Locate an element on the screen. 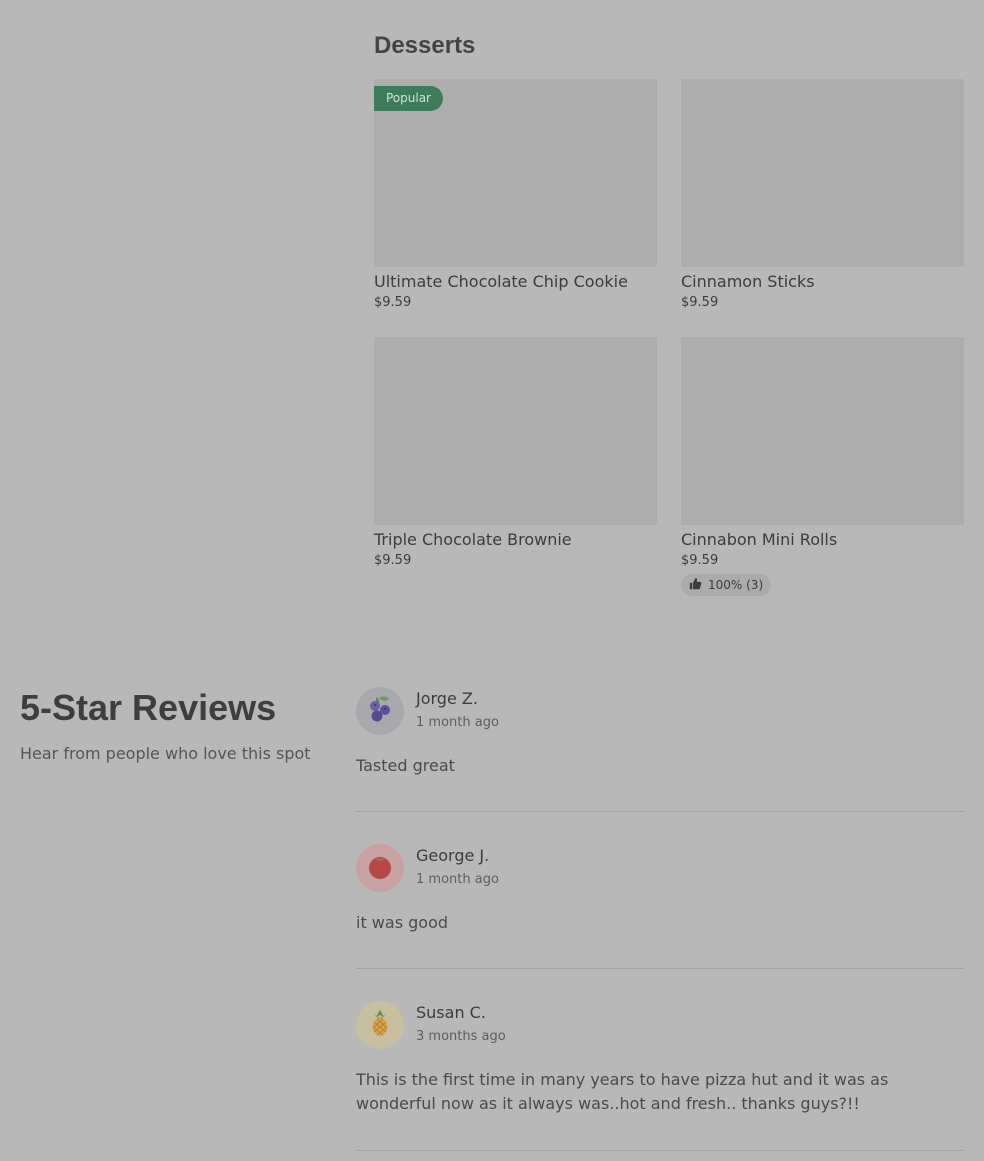  popular-badge: Popular is located at coordinates (408, 98).